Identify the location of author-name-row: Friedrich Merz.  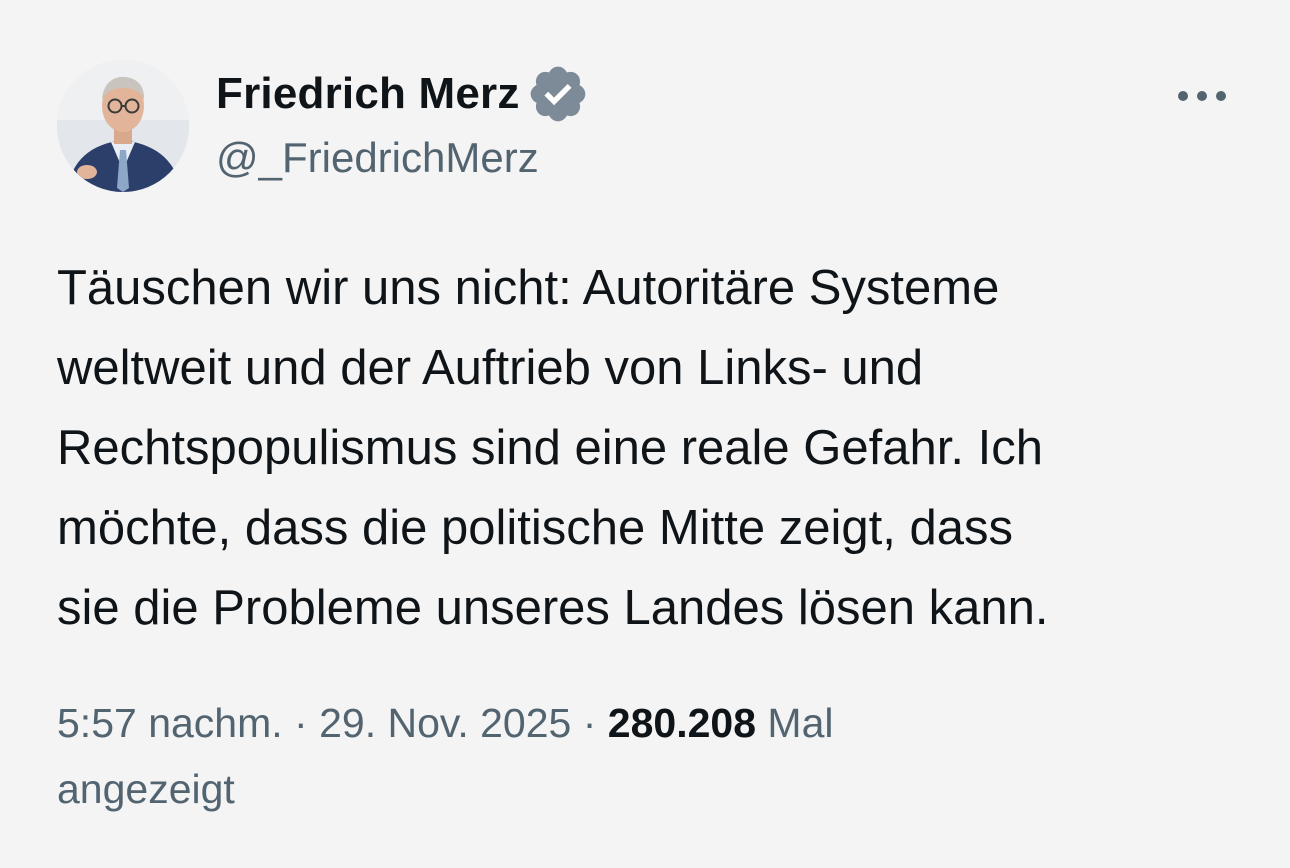
(403, 94).